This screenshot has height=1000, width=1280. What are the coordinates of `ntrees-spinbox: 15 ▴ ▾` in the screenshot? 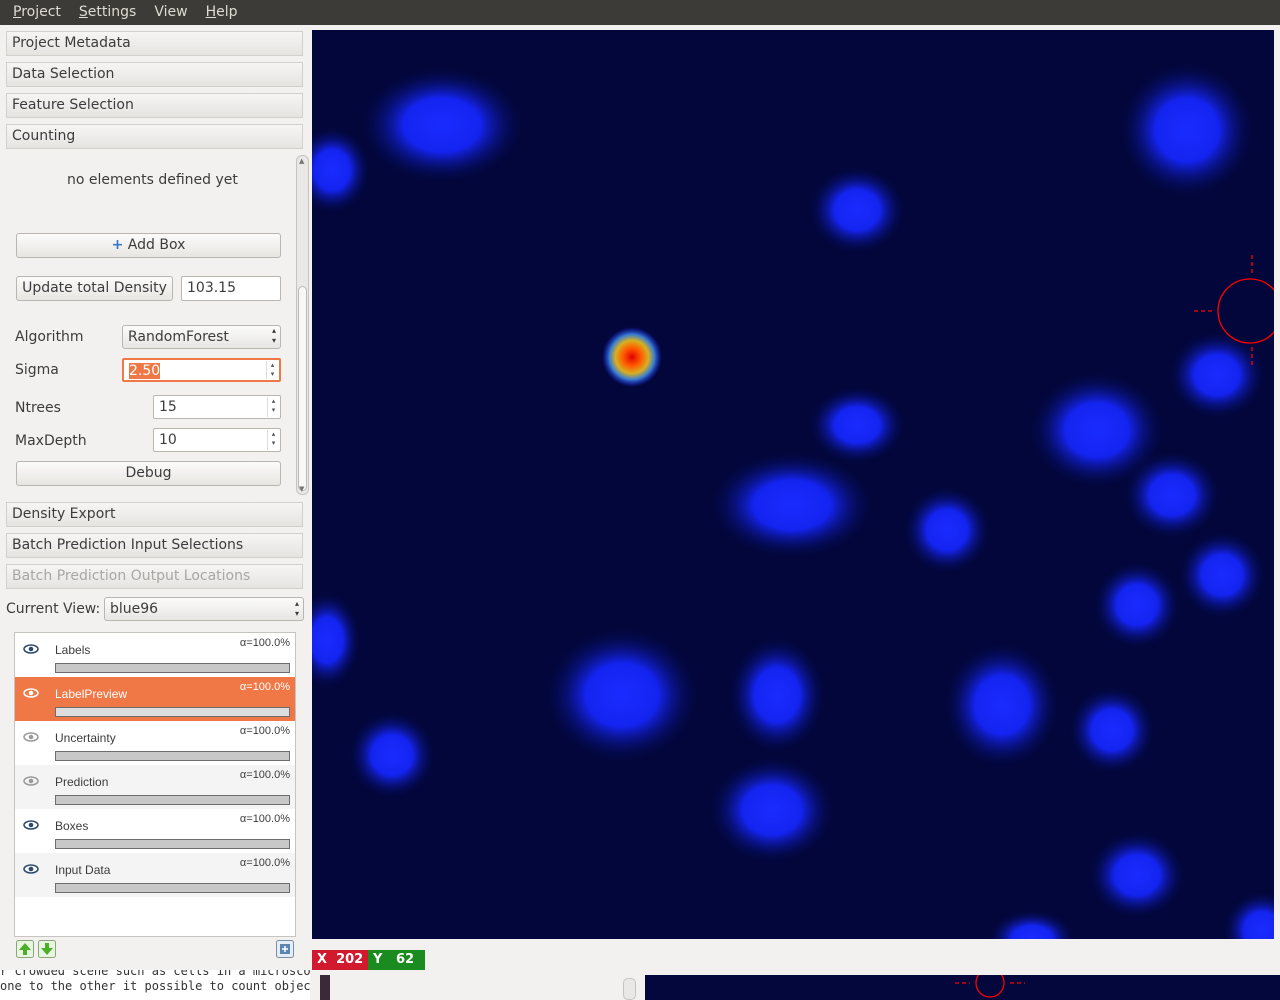 It's located at (217, 407).